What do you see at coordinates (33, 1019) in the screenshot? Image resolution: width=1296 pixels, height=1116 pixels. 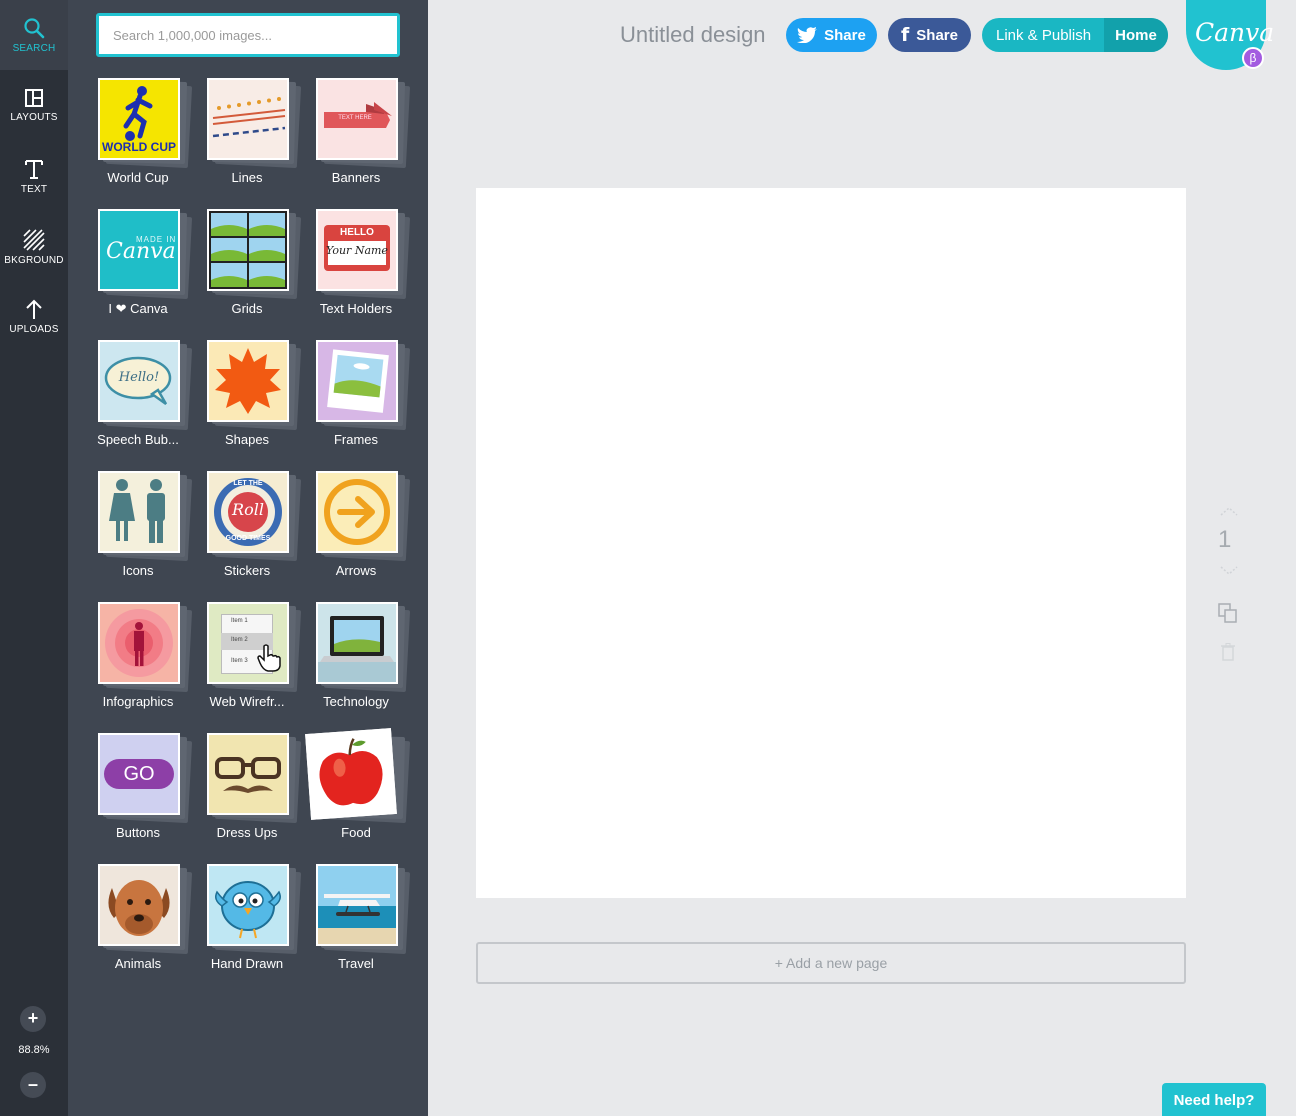 I see `zoom-in-button: +` at bounding box center [33, 1019].